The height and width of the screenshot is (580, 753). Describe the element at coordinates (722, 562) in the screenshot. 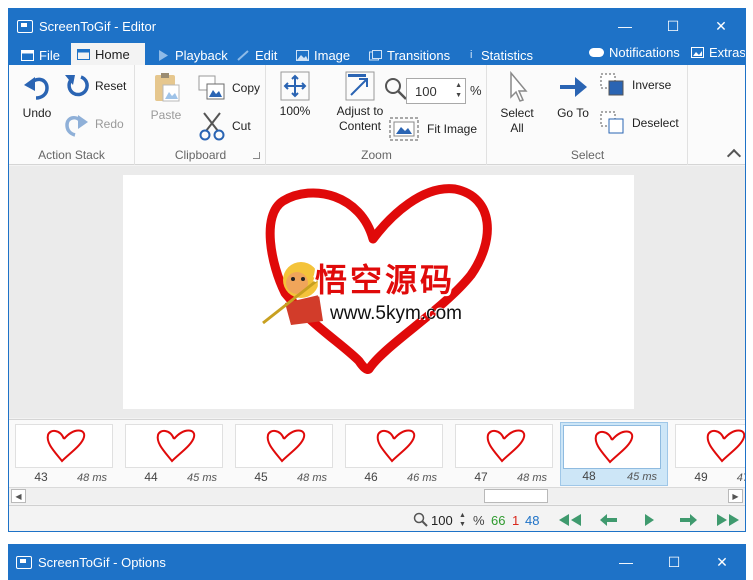

I see `options-close-button: ✕` at that location.